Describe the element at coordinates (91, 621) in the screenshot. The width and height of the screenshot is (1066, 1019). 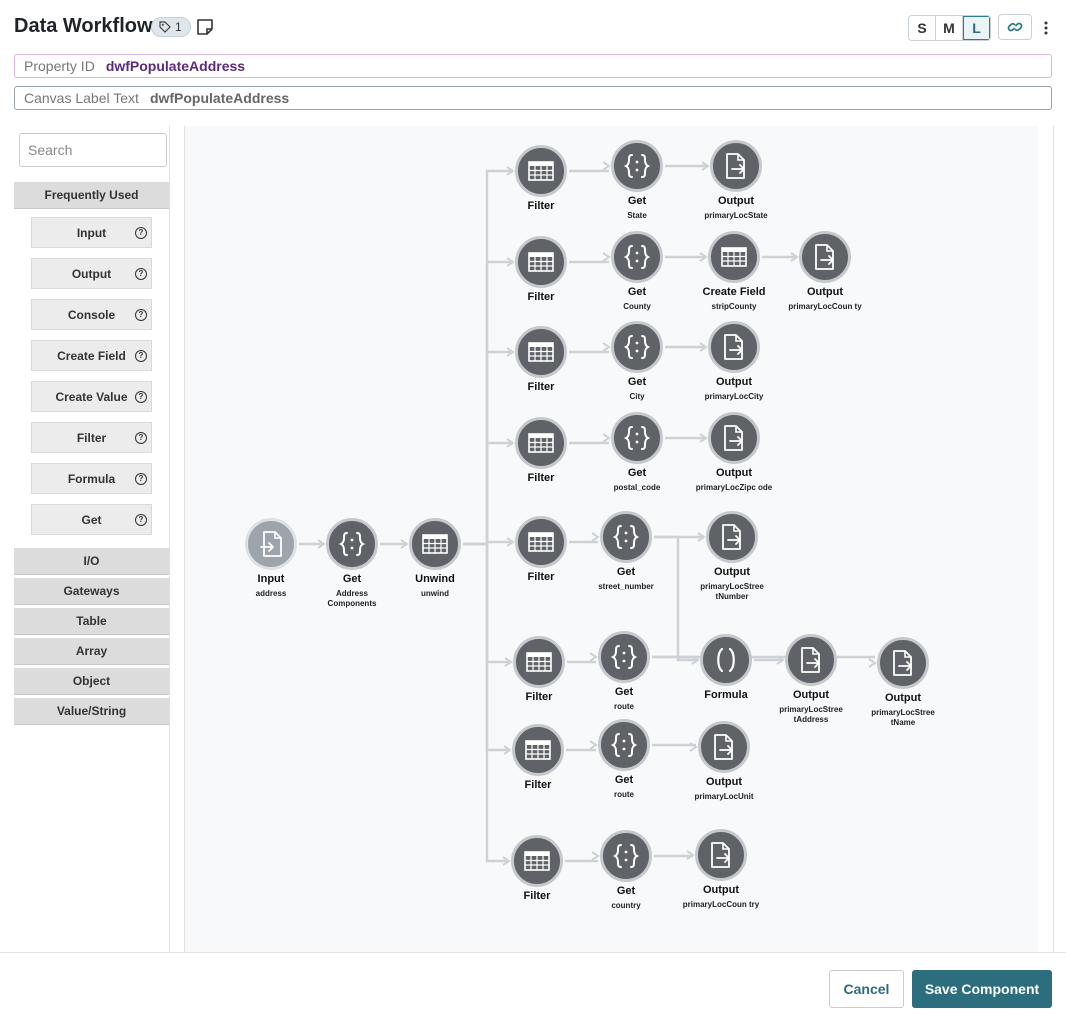
I see `section-table: Table` at that location.